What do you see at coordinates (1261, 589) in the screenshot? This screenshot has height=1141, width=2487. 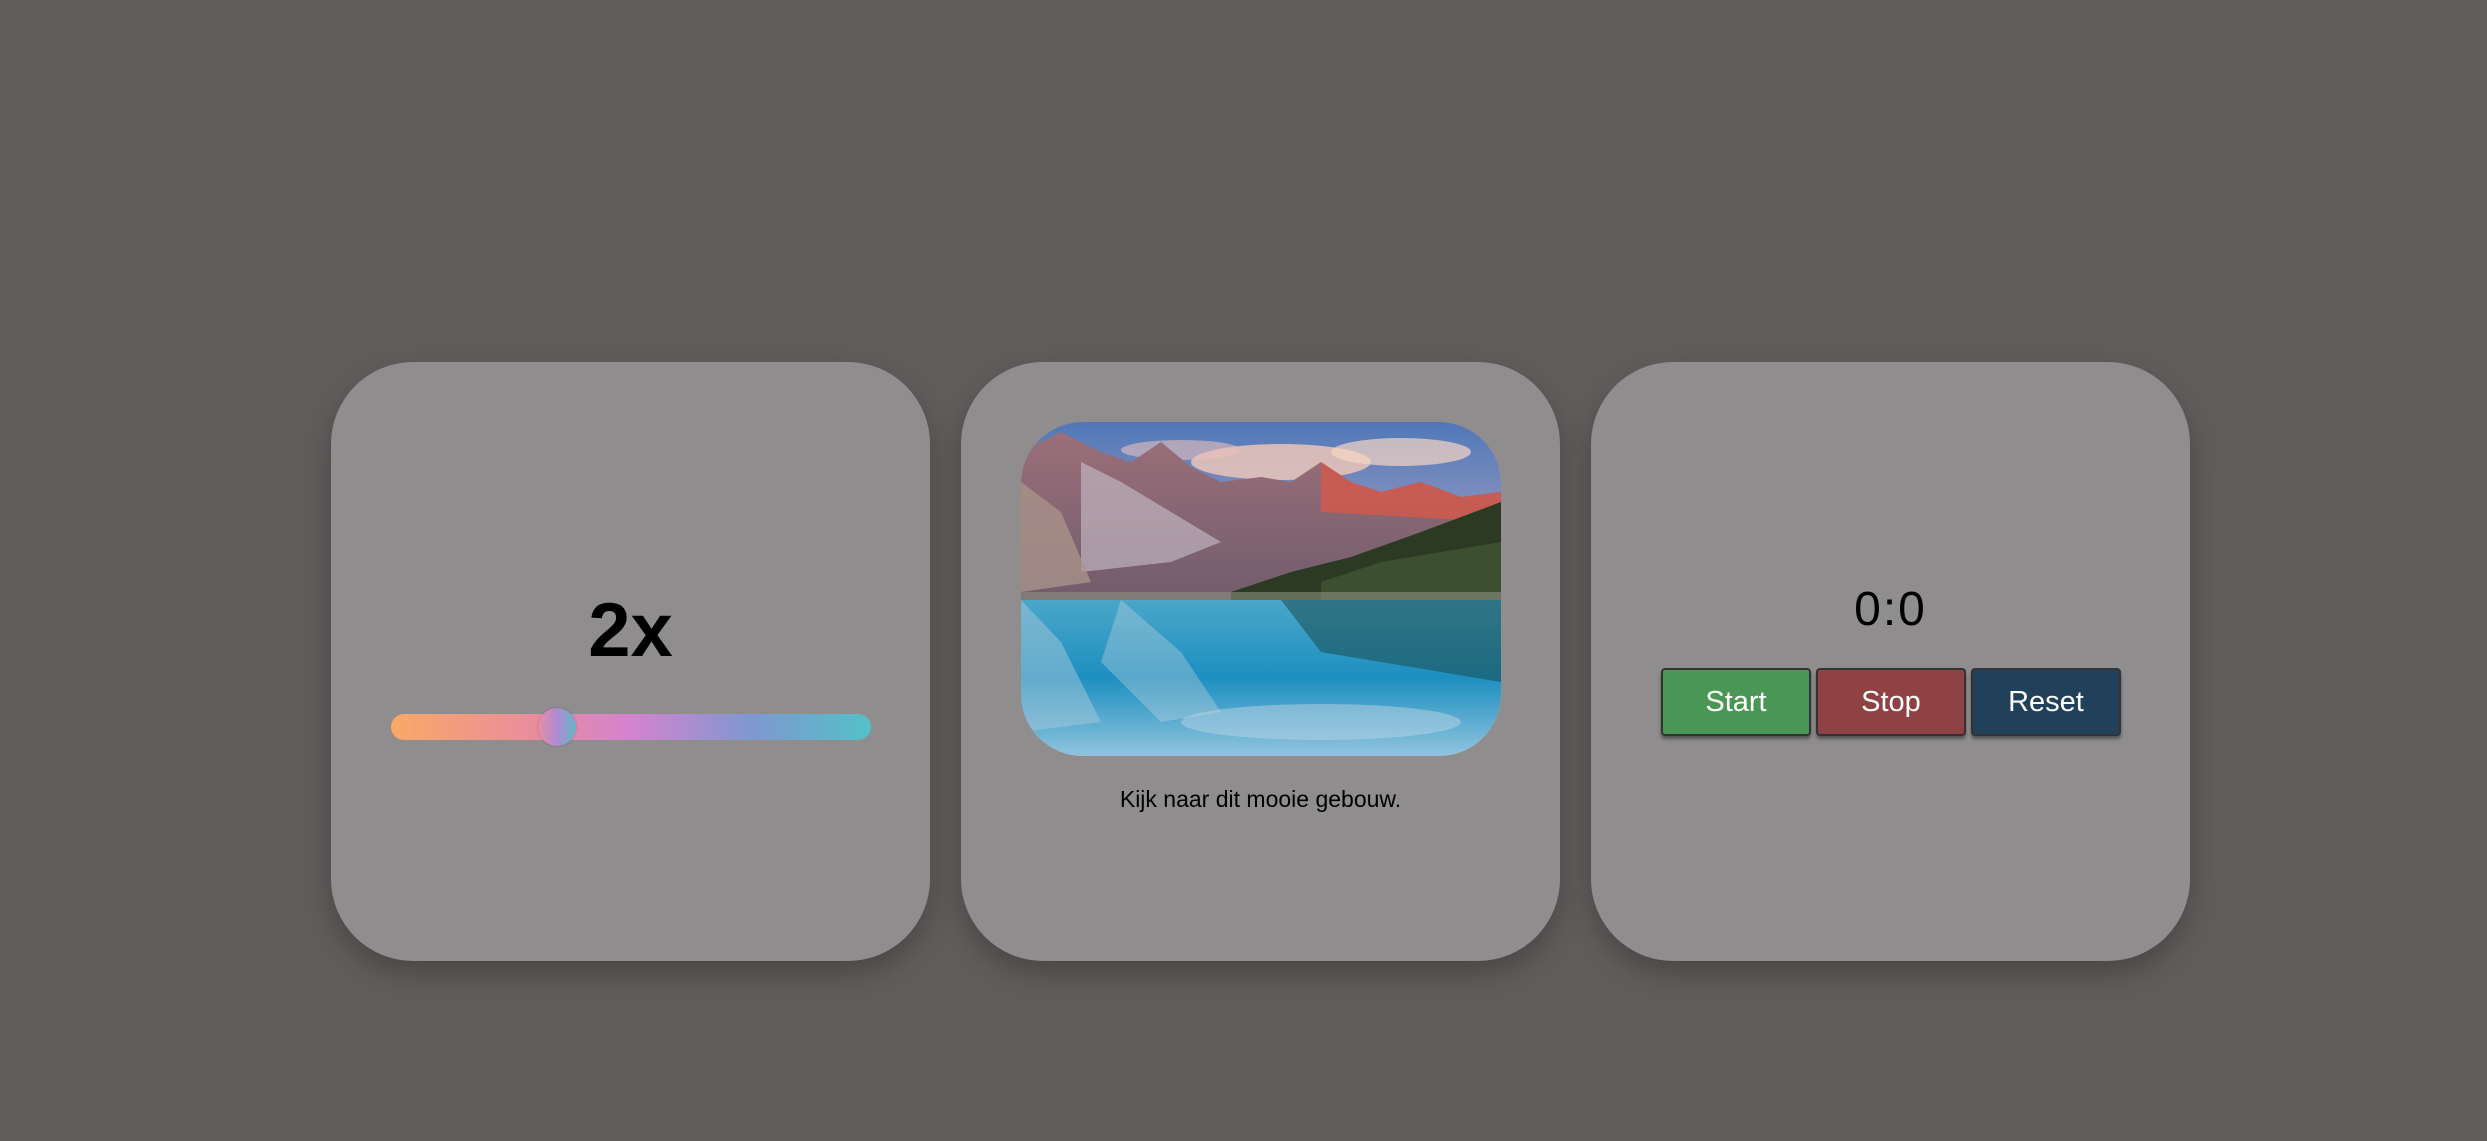 I see `mountain-lake-photo` at bounding box center [1261, 589].